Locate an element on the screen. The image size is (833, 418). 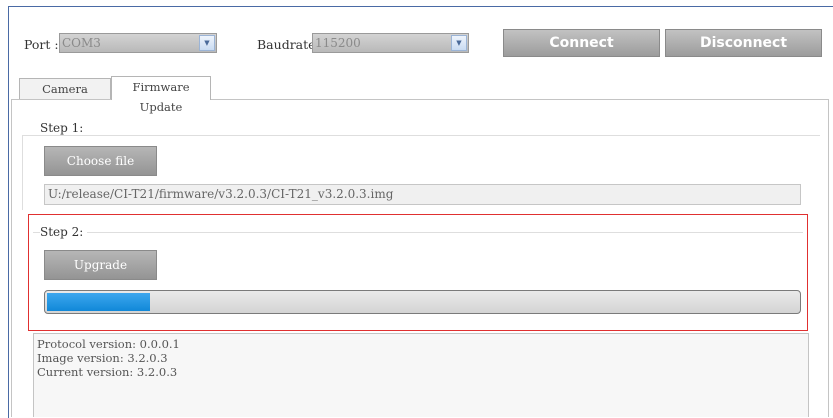
upgrade-progress-bar is located at coordinates (422, 302).